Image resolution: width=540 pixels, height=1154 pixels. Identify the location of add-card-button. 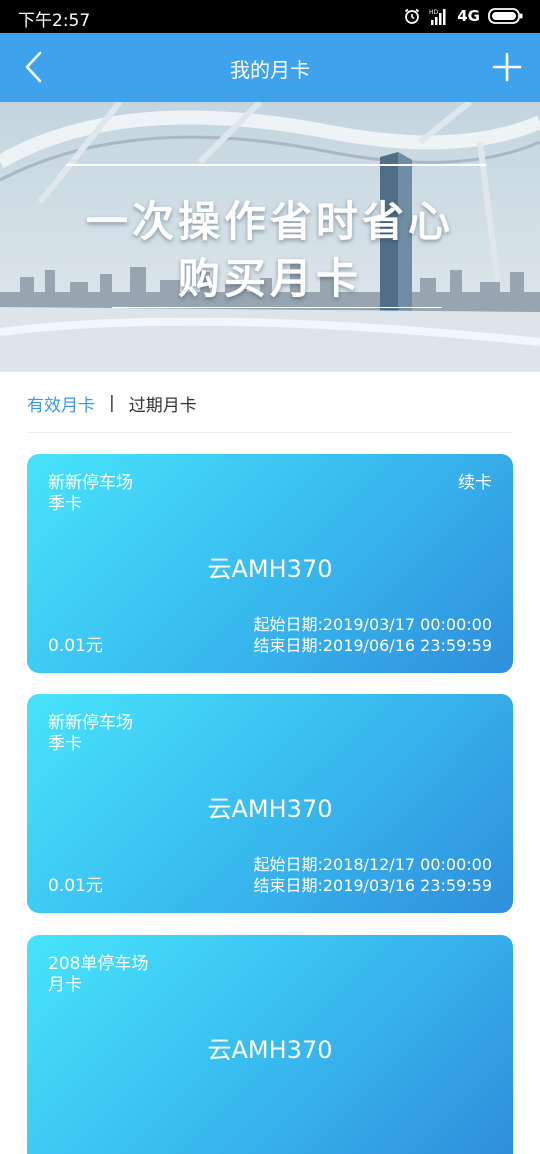
(507, 67).